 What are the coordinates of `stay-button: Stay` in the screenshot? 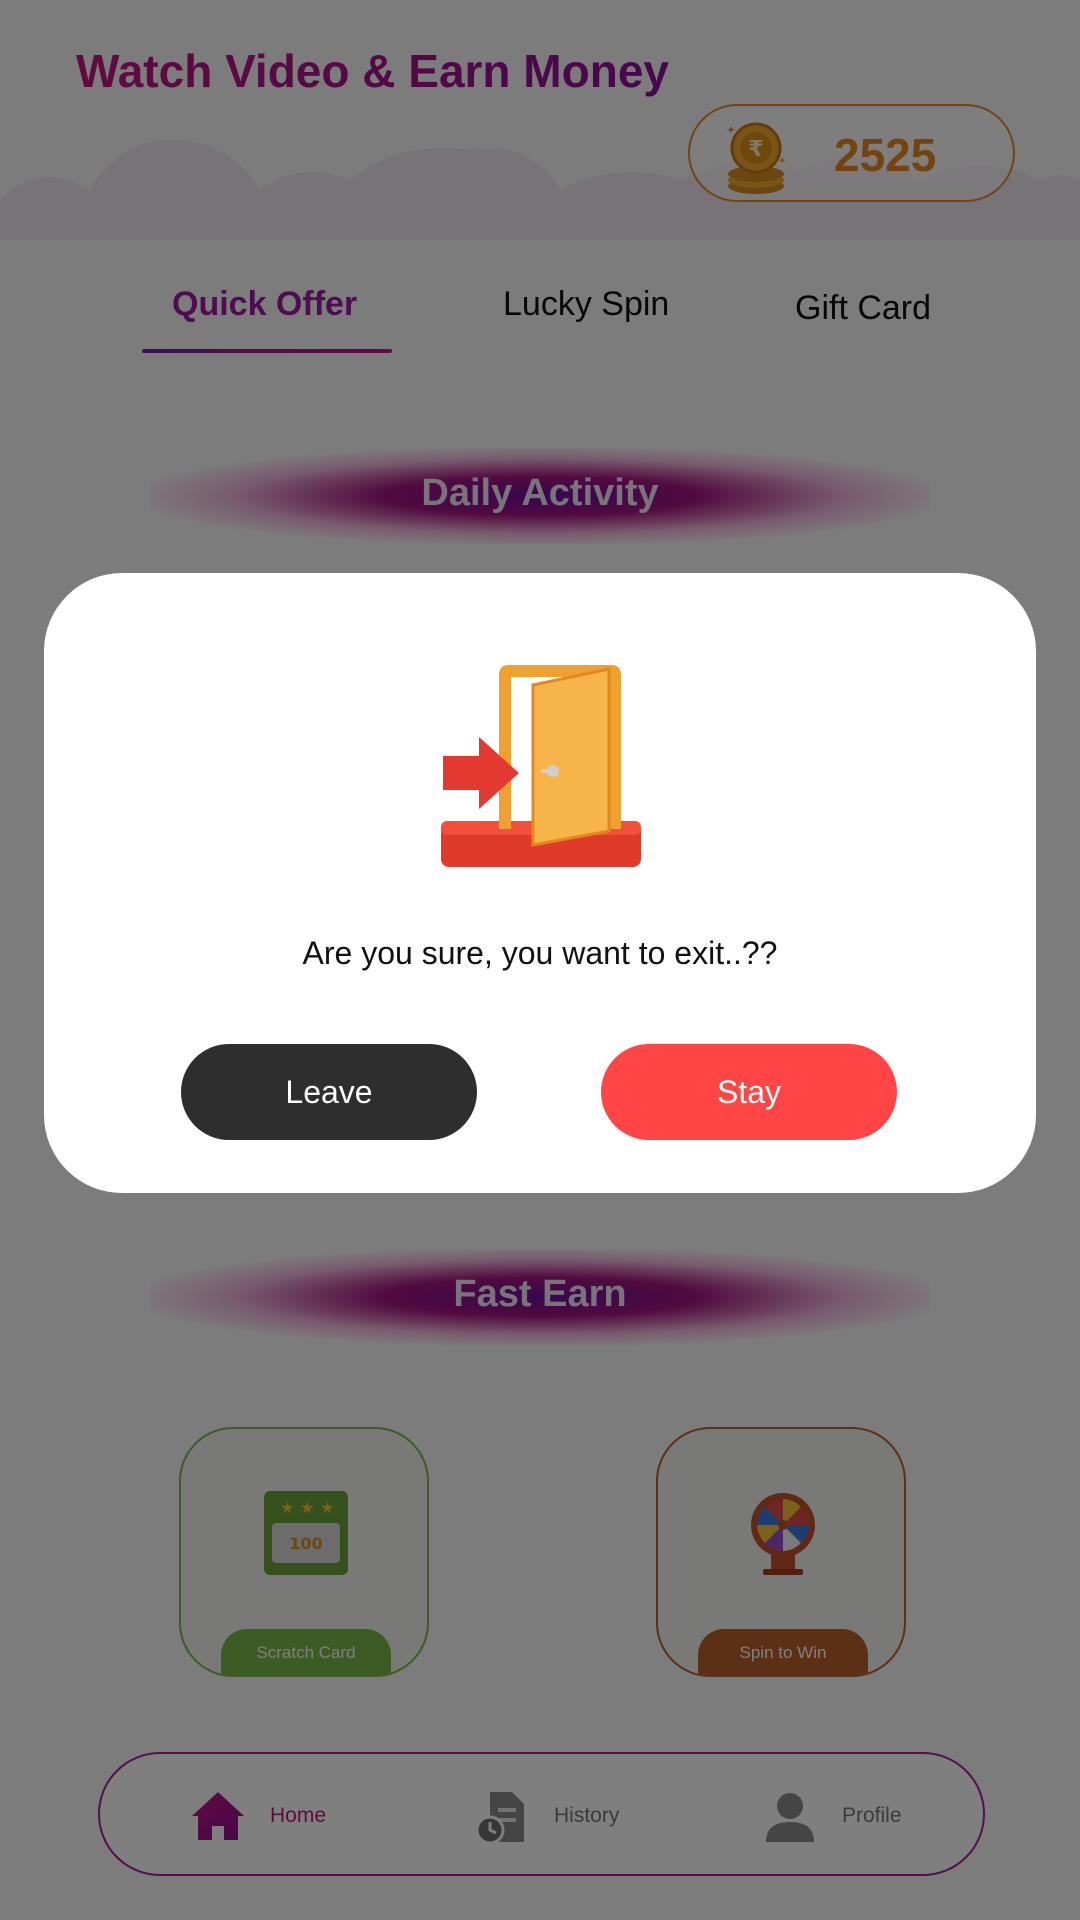 It's located at (749, 1092).